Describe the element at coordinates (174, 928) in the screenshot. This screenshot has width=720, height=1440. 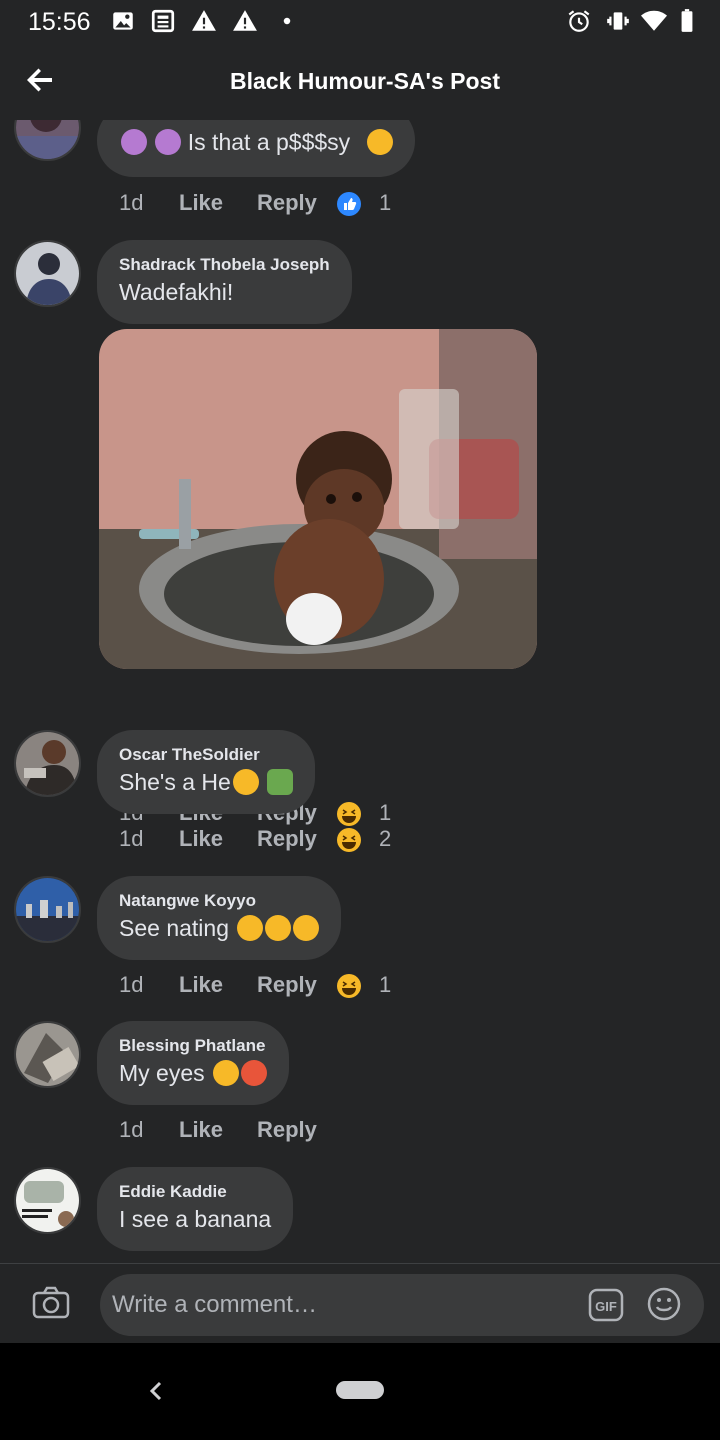
I see `comment-text: See nating` at that location.